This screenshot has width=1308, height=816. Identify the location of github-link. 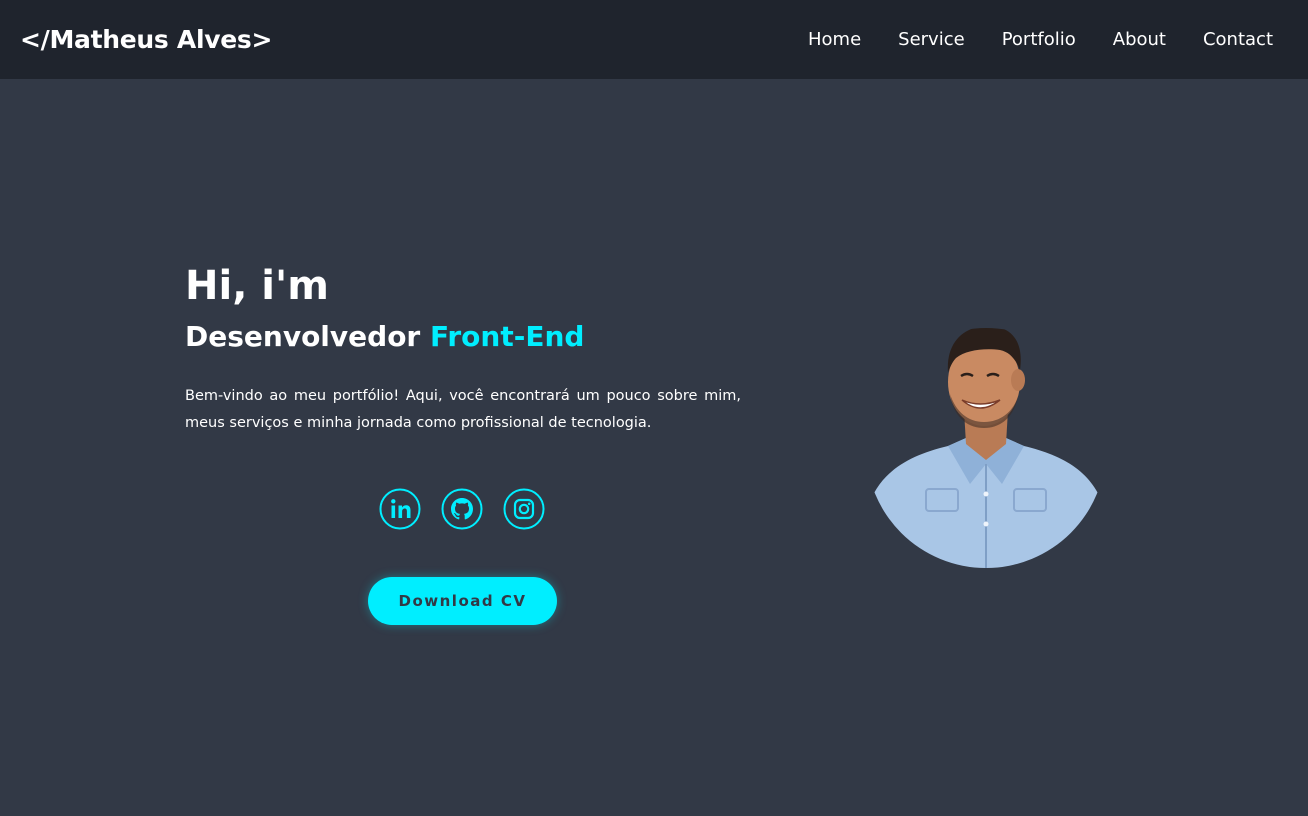
(462, 509).